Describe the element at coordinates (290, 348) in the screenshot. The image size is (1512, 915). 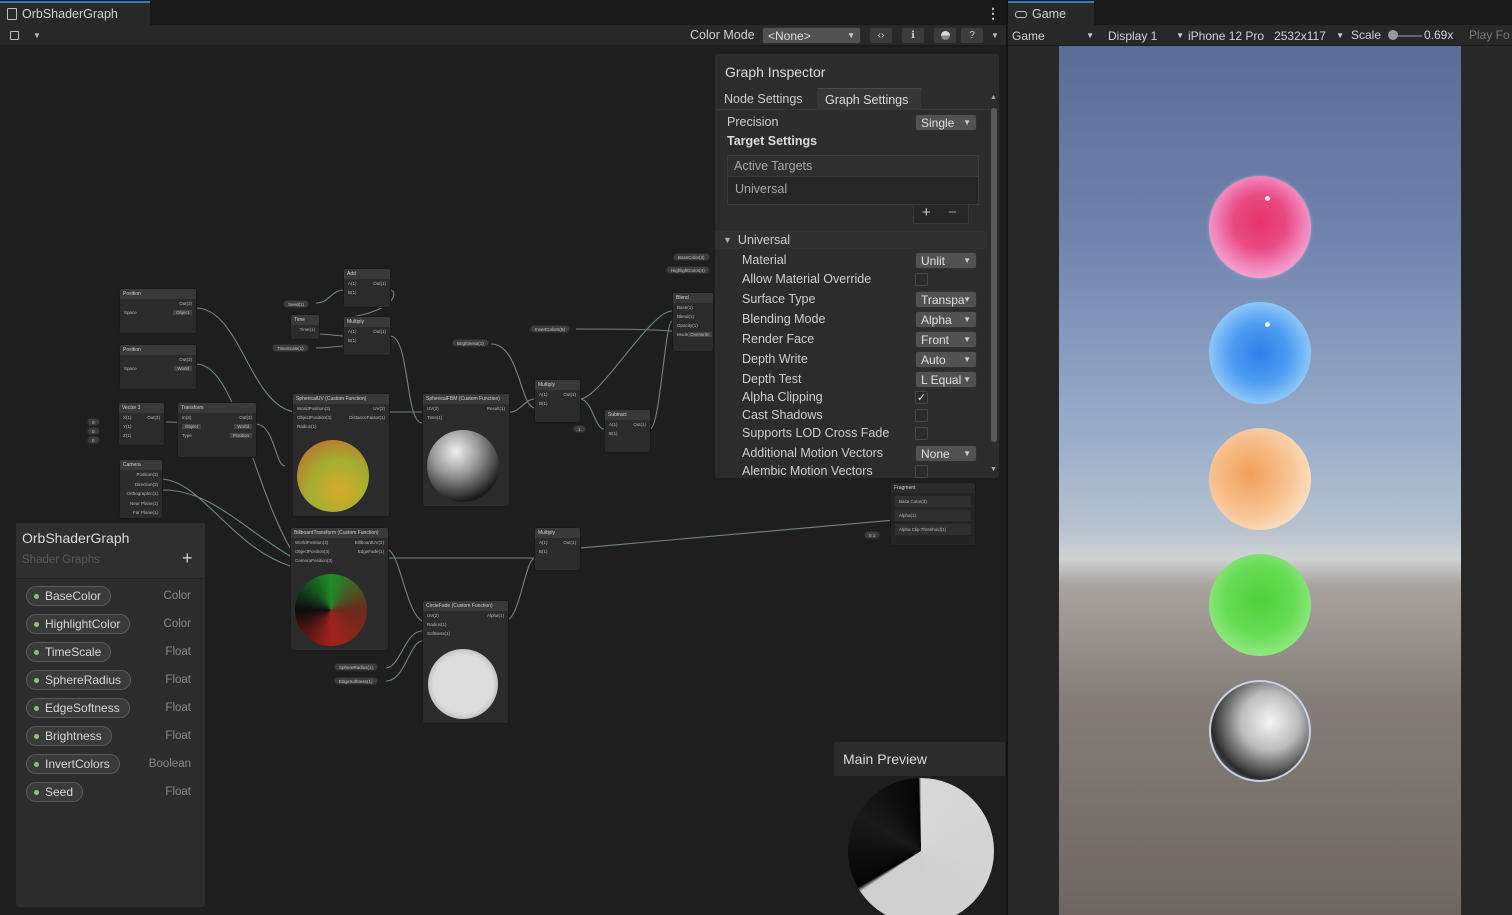
I see `timescale-property-node: TimeScale(1)` at that location.